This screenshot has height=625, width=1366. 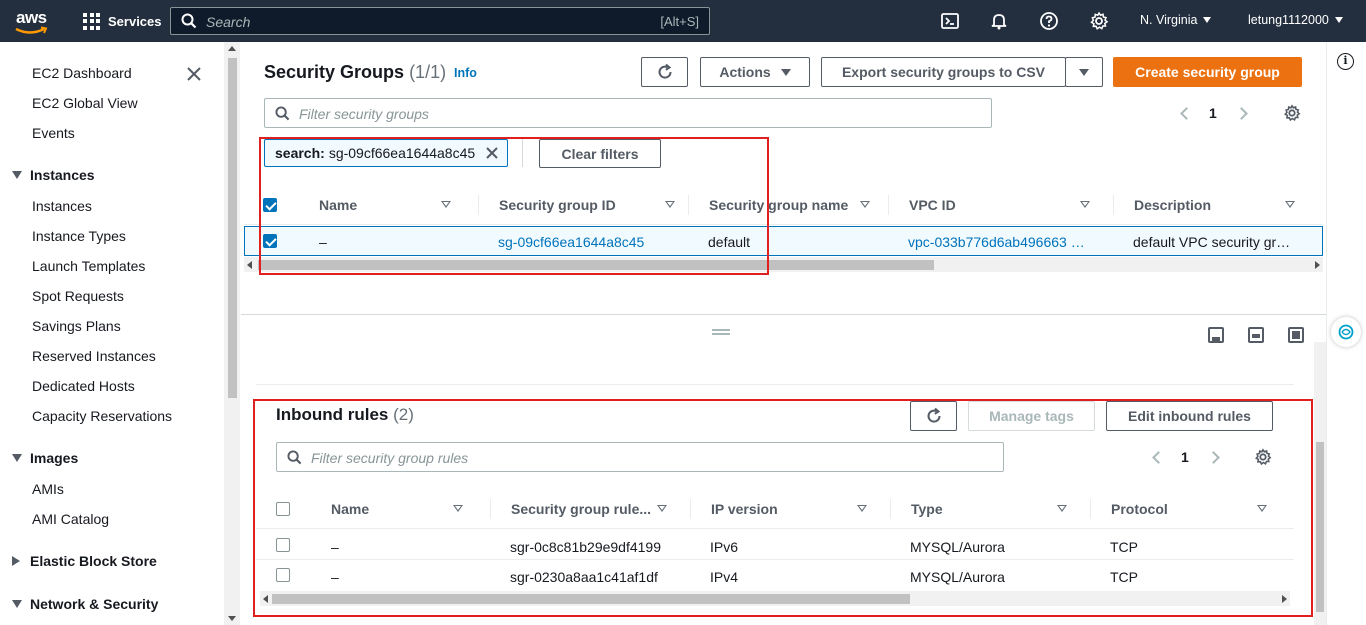 I want to click on assistant-icon, so click(x=1346, y=332).